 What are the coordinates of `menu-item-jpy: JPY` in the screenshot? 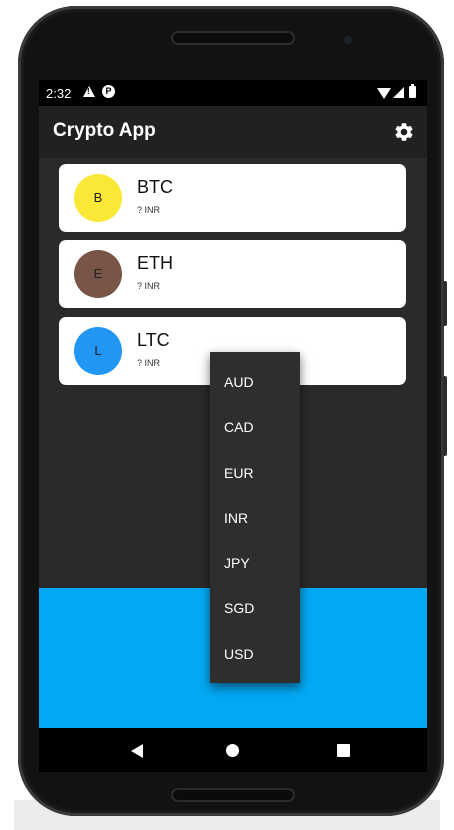 It's located at (255, 563).